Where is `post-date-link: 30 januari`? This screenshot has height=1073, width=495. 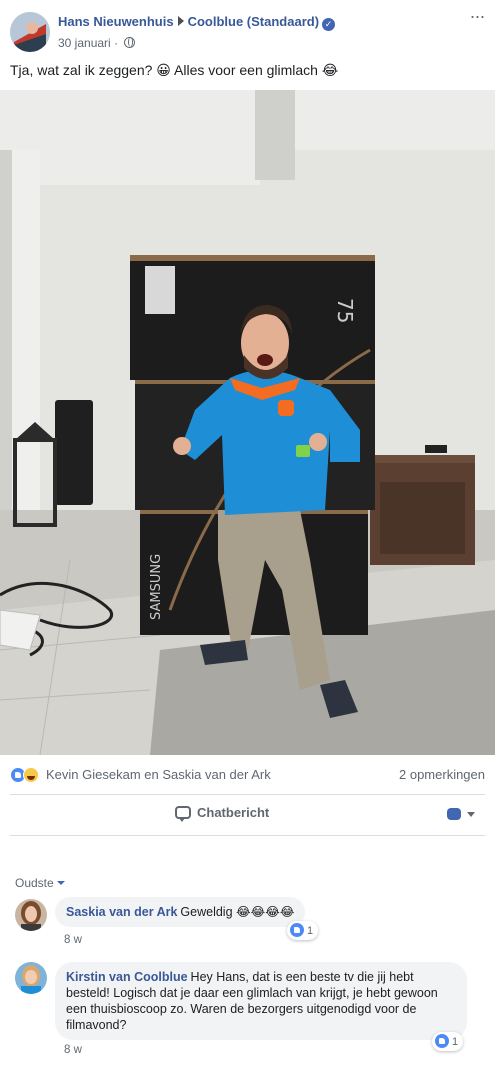
post-date-link: 30 januari is located at coordinates (84, 43).